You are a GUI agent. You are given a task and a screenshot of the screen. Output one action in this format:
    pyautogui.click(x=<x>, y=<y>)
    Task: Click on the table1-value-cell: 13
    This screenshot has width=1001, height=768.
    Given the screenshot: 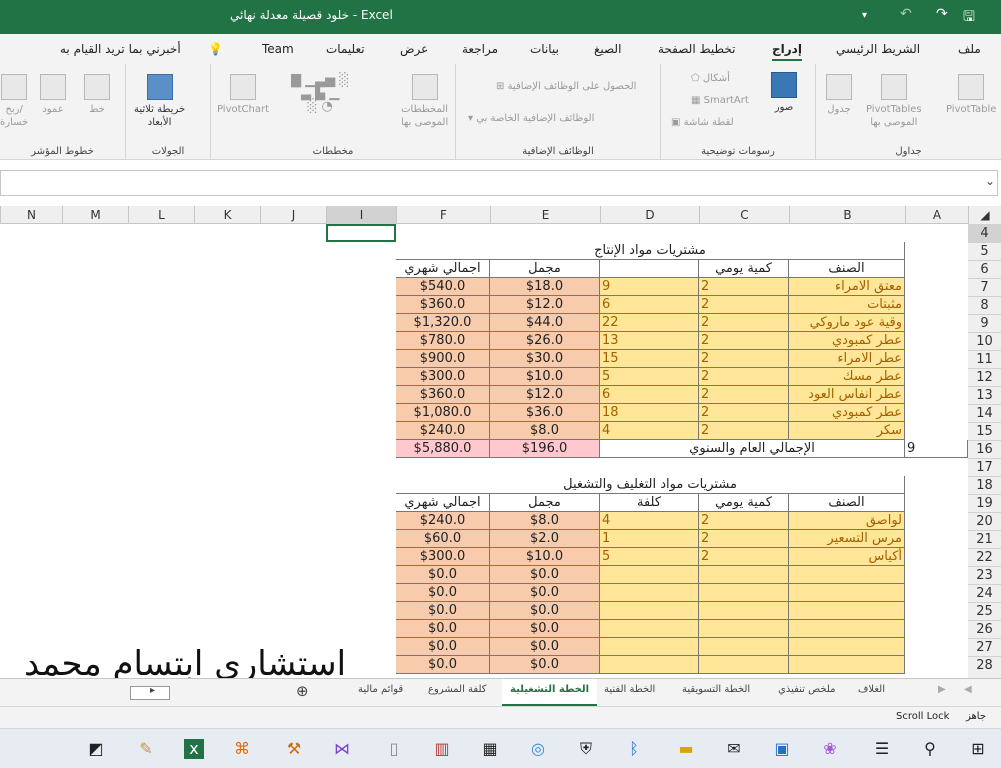 What is the action you would take?
    pyautogui.click(x=649, y=341)
    